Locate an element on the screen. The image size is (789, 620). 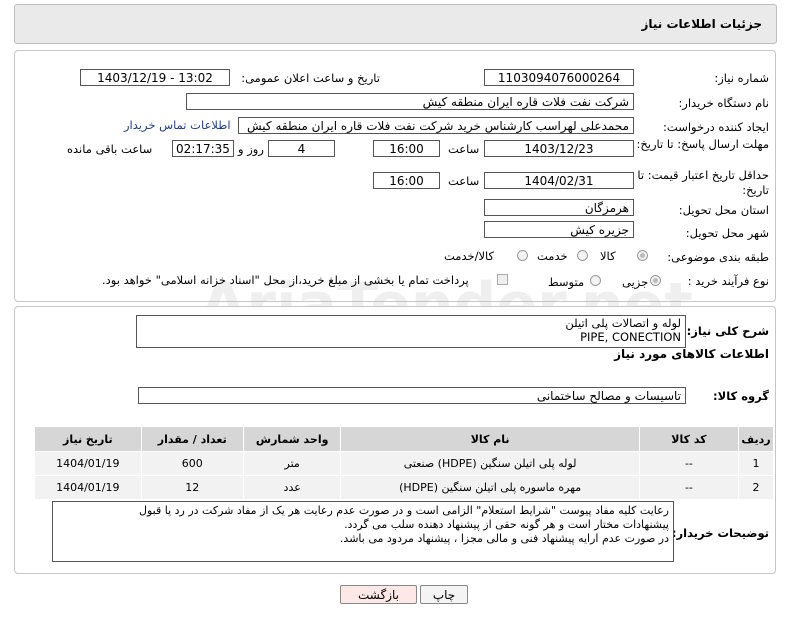
page-header: جزئیات اطلاعات نیاز is located at coordinates (395, 24).